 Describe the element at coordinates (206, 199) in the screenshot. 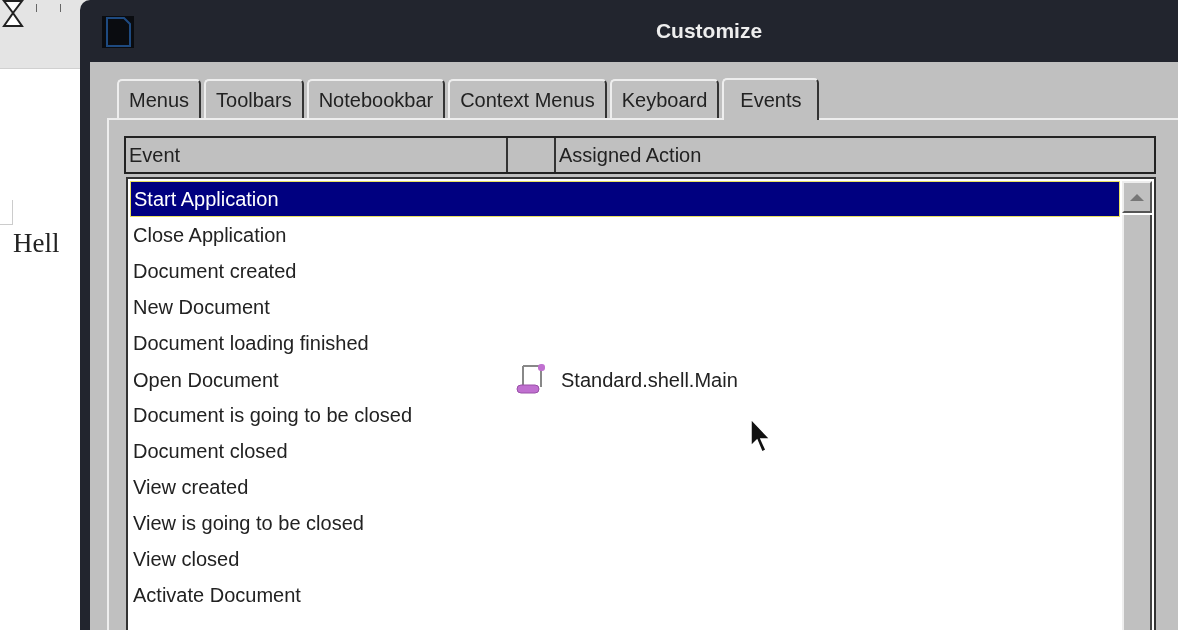

I see `event-name: Start Application` at that location.